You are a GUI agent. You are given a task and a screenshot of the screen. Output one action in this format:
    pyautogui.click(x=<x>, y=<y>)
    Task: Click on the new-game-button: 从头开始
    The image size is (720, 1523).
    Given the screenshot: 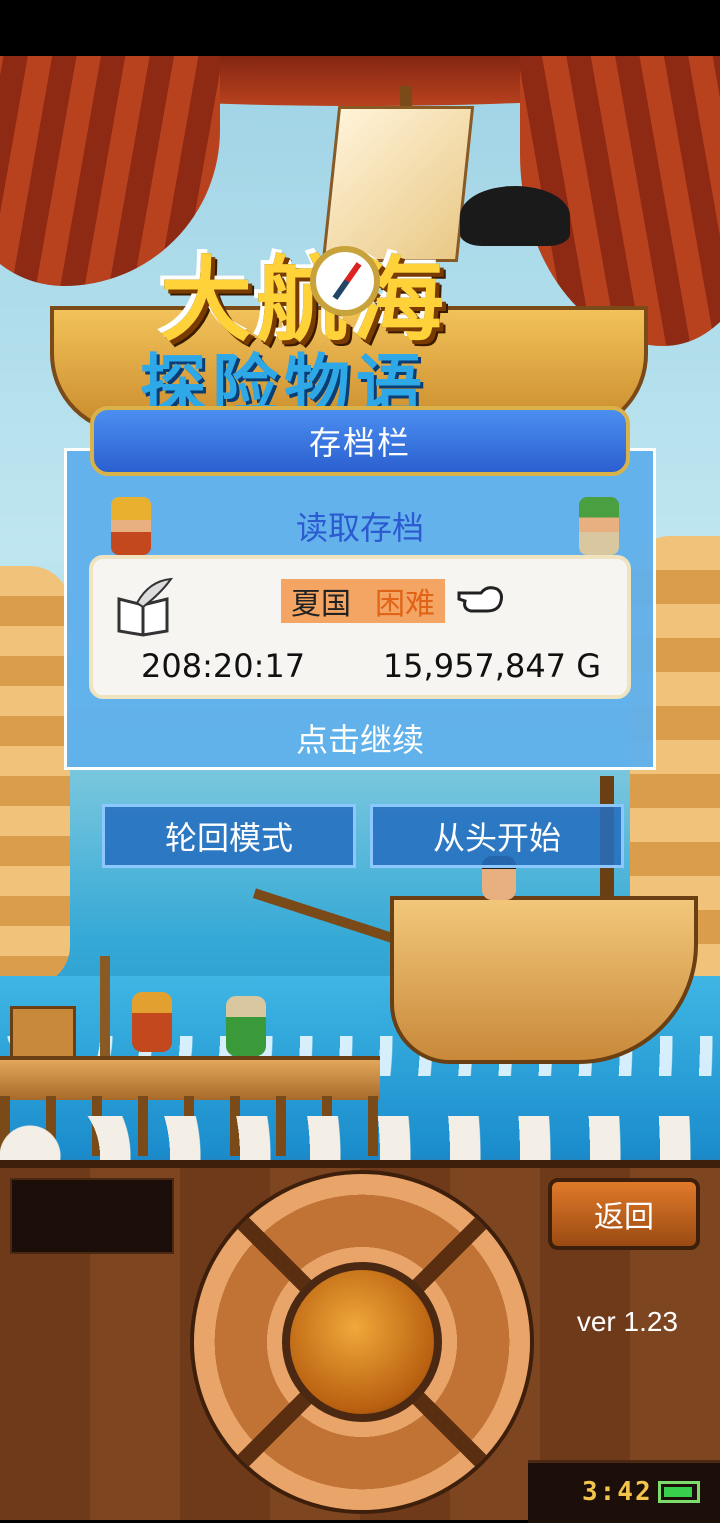 What is the action you would take?
    pyautogui.click(x=497, y=836)
    